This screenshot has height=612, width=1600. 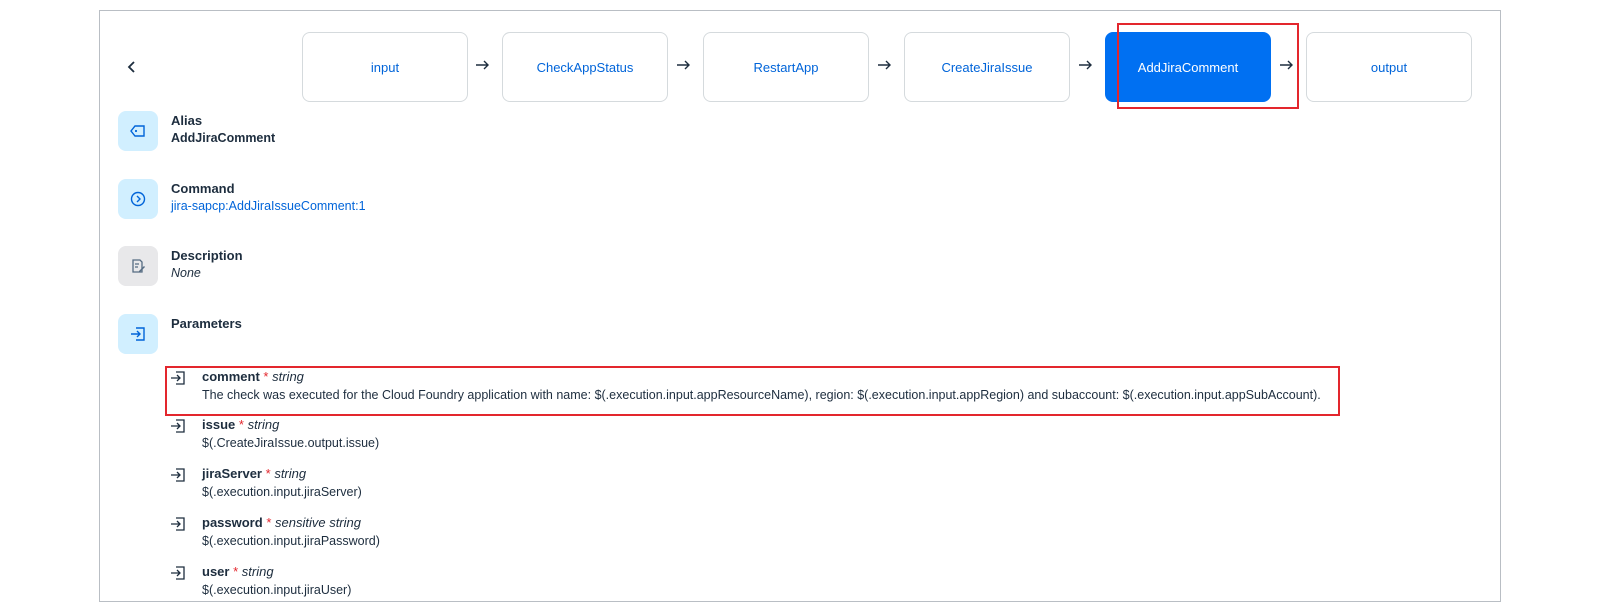 I want to click on step-checkappstatus: CheckAppStatus, so click(x=585, y=67).